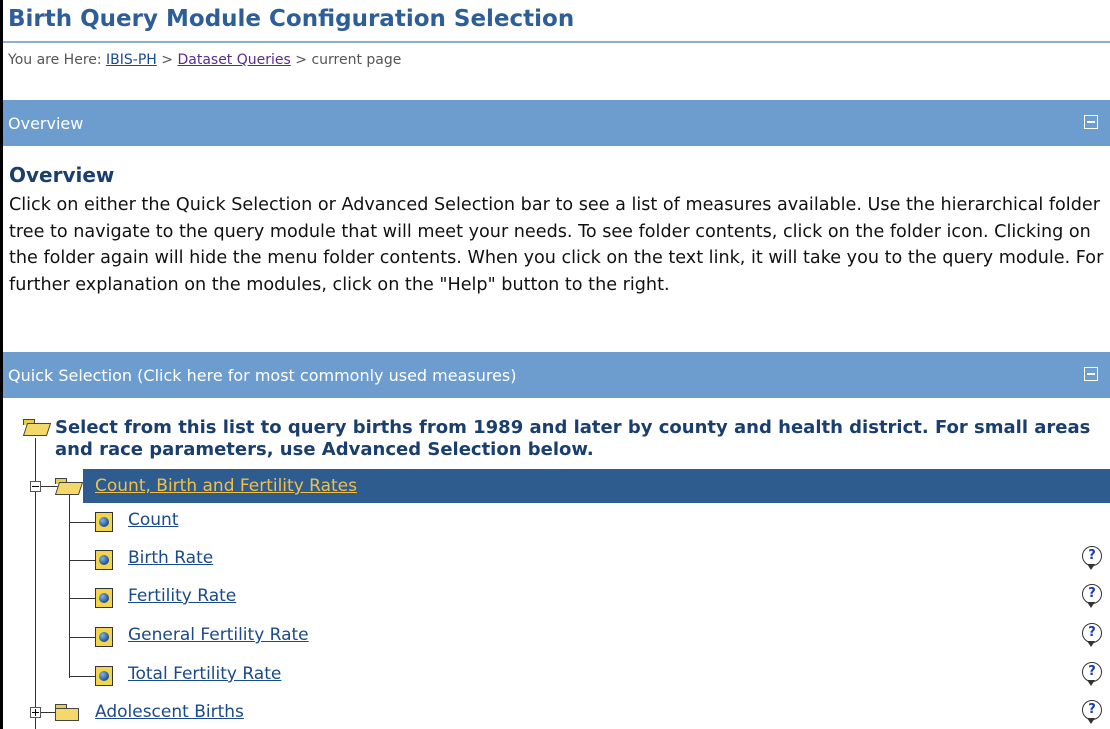  Describe the element at coordinates (67, 712) in the screenshot. I see `folder-closed-icon` at that location.